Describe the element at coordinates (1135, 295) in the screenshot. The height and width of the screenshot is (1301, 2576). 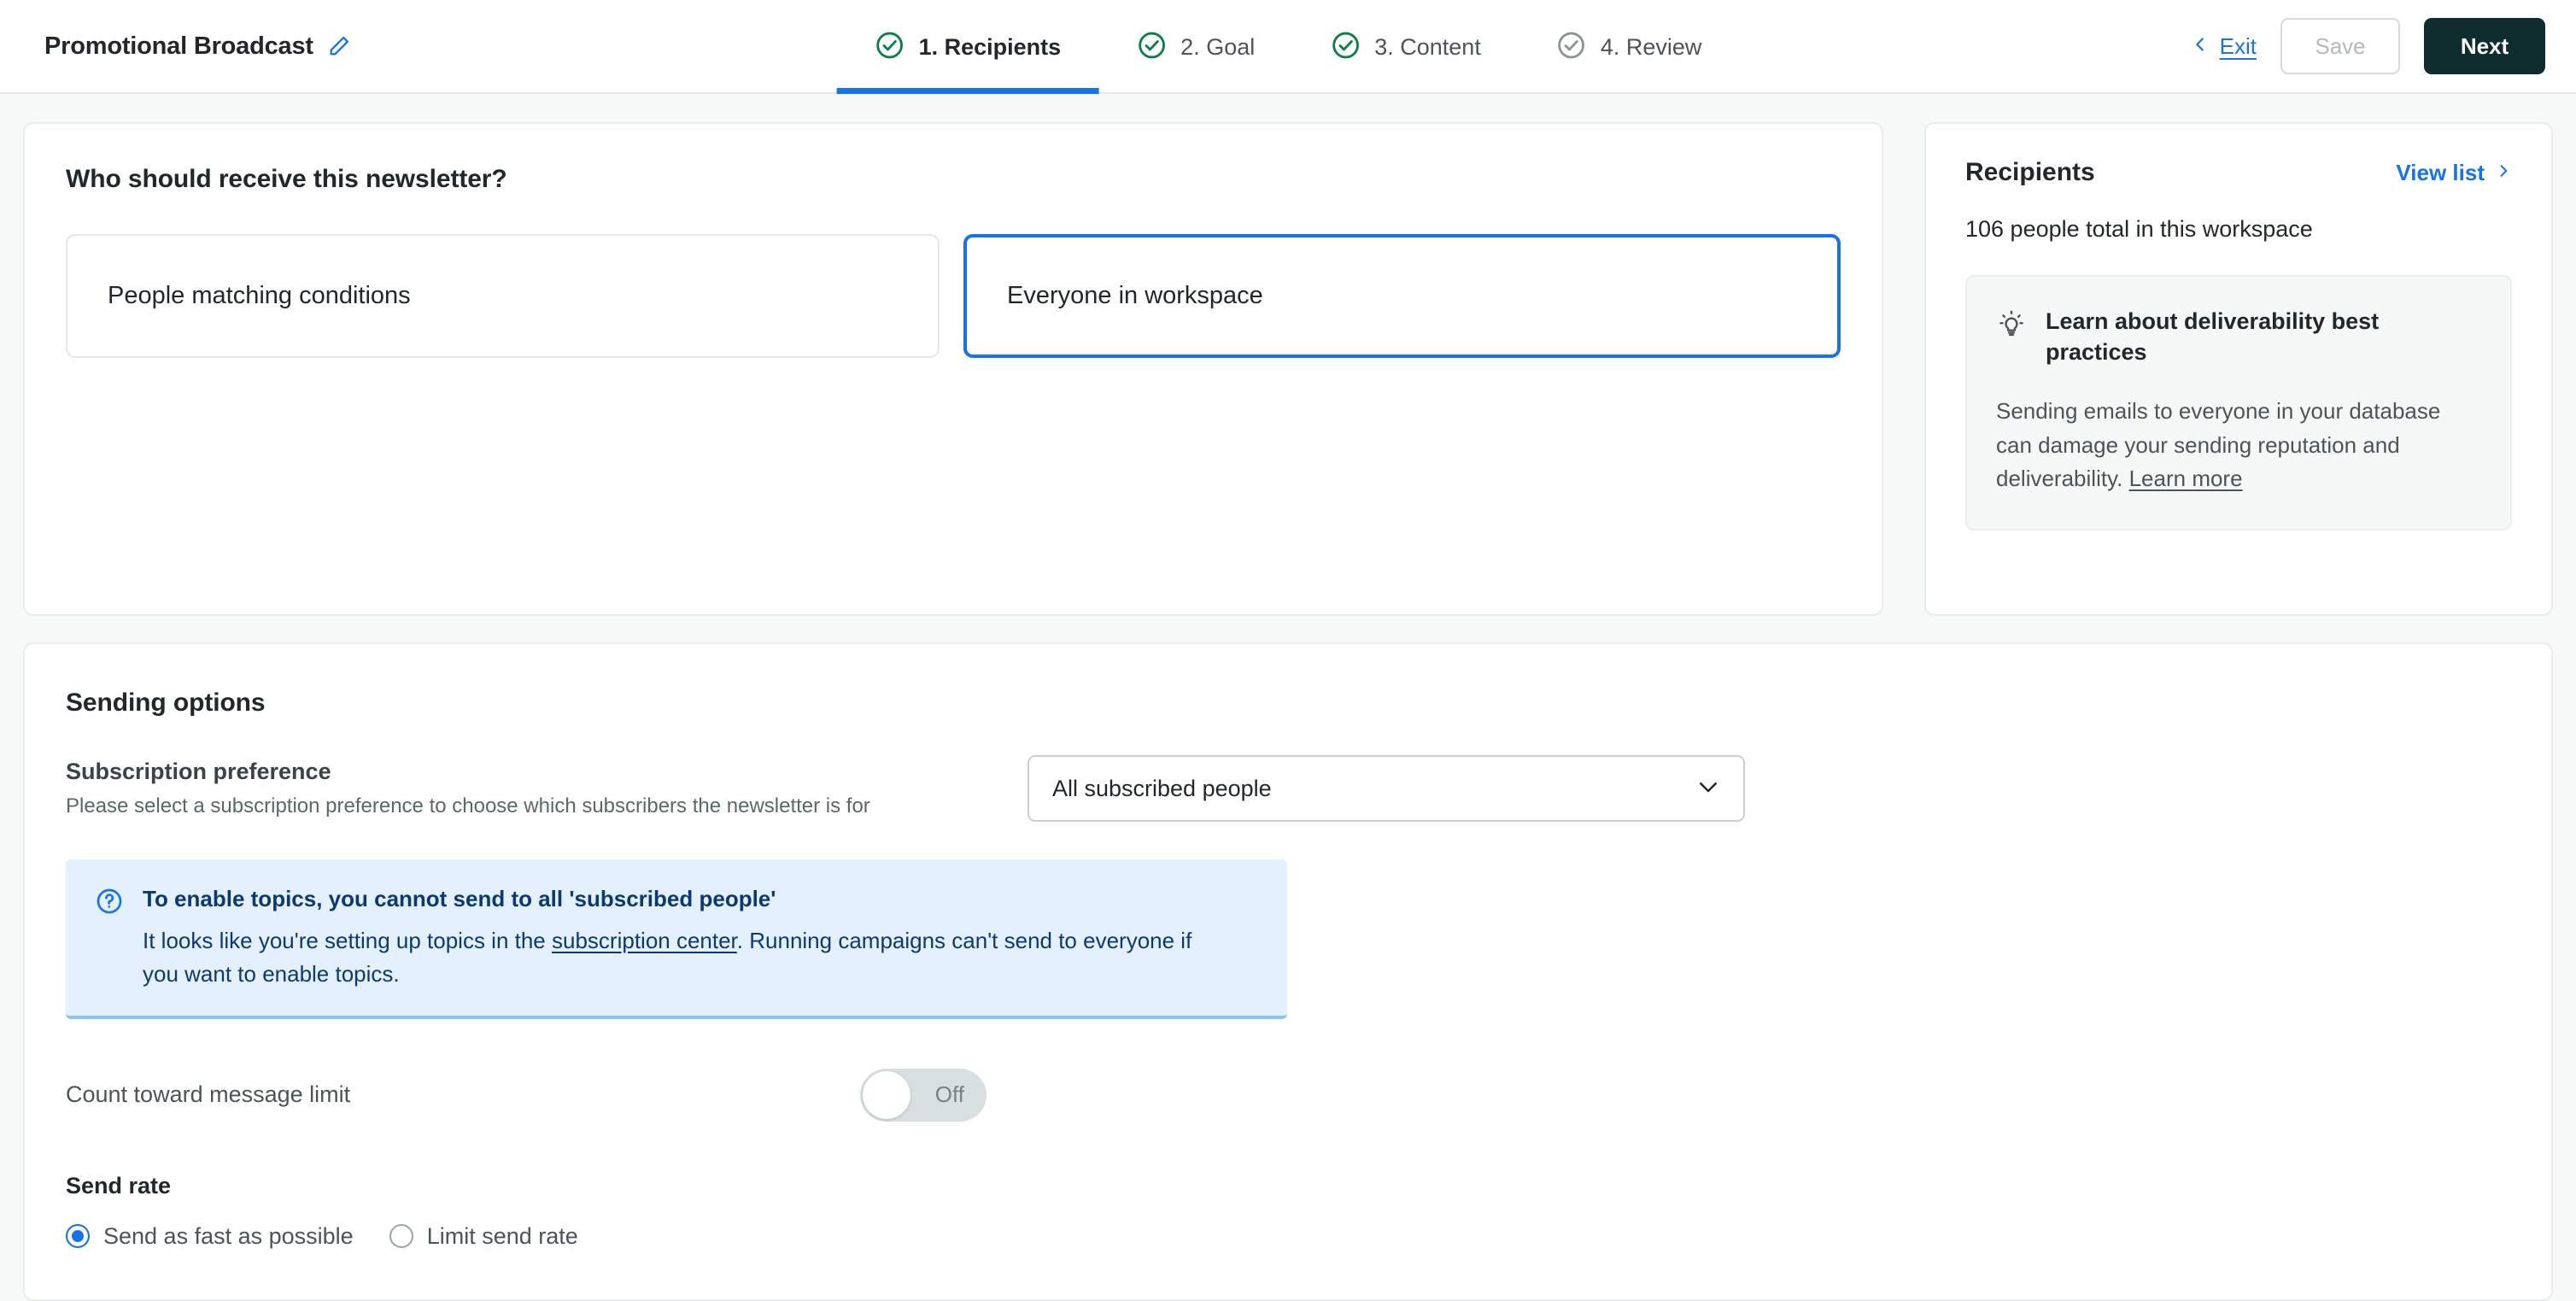
I see `choice-label: Everyone in workspace` at that location.